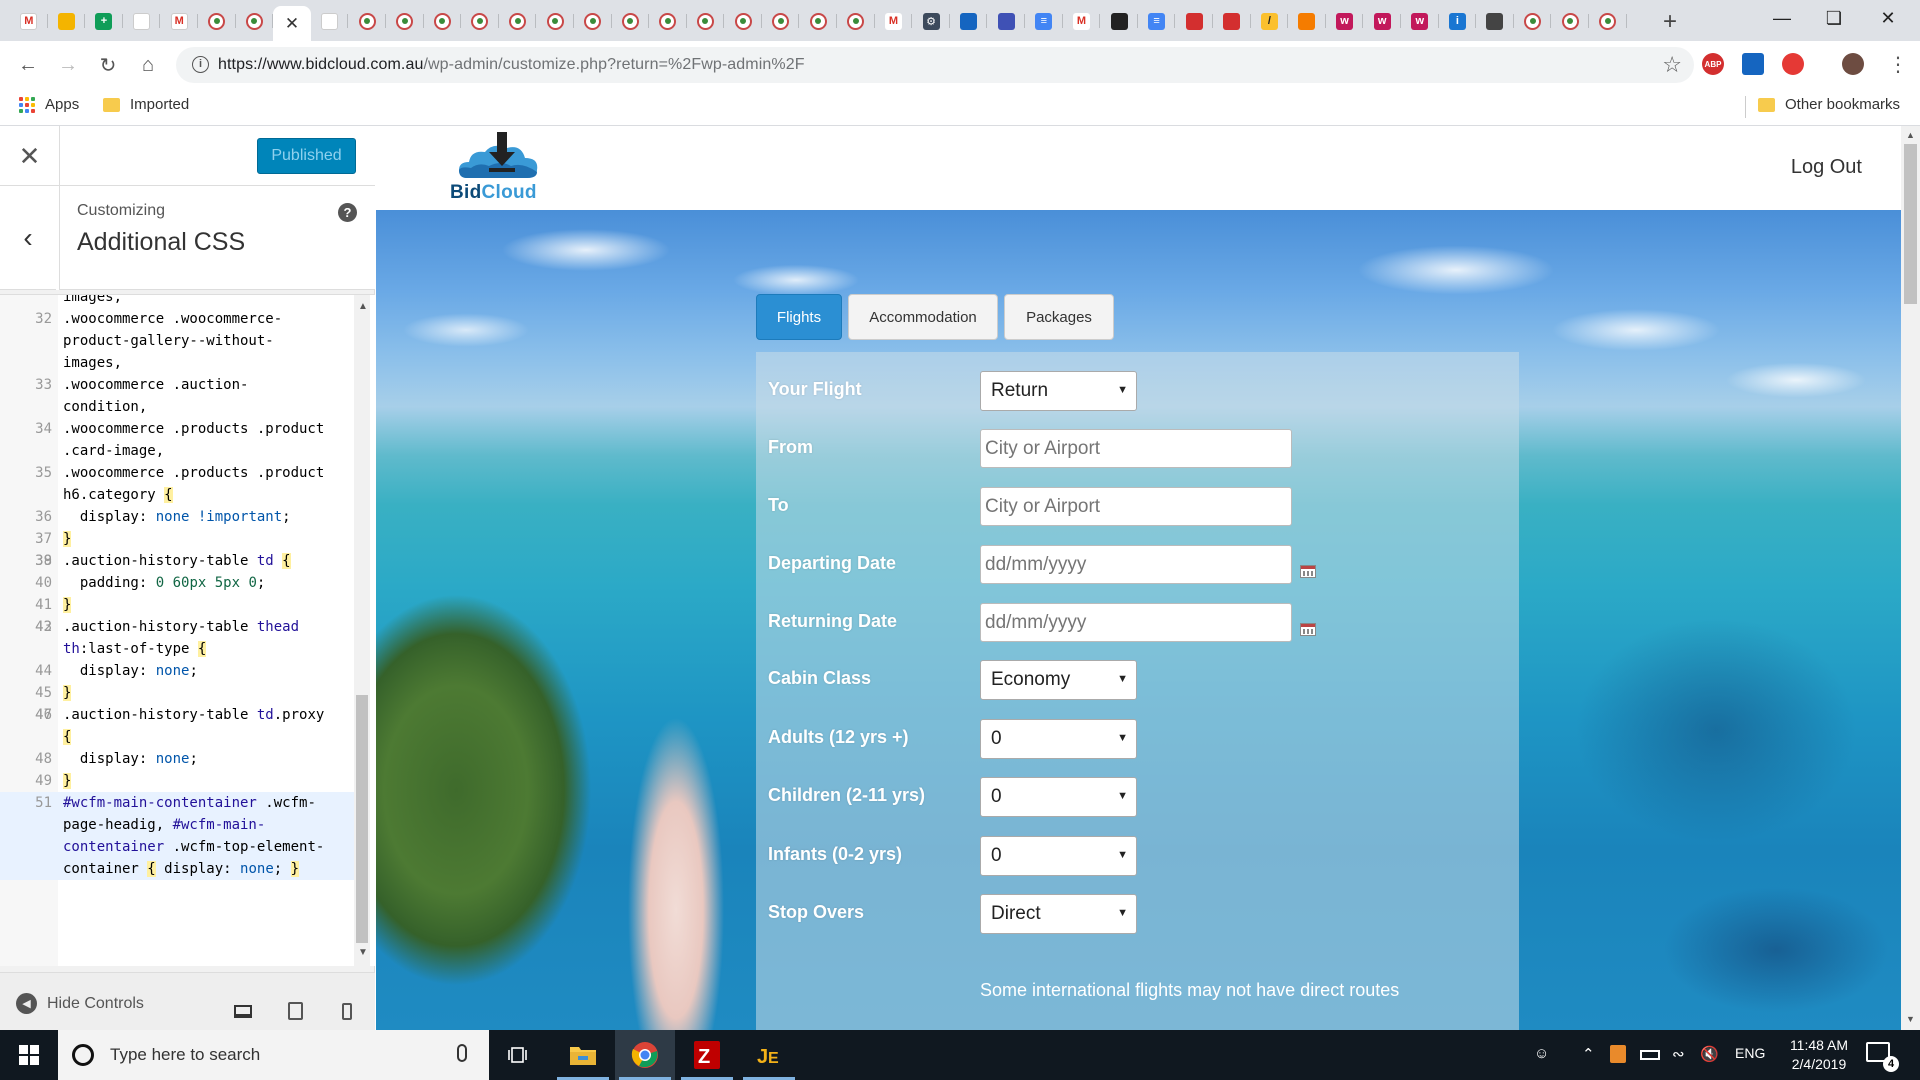  What do you see at coordinates (1910, 578) in the screenshot?
I see `preview-scrollbar: ▲ ▼` at bounding box center [1910, 578].